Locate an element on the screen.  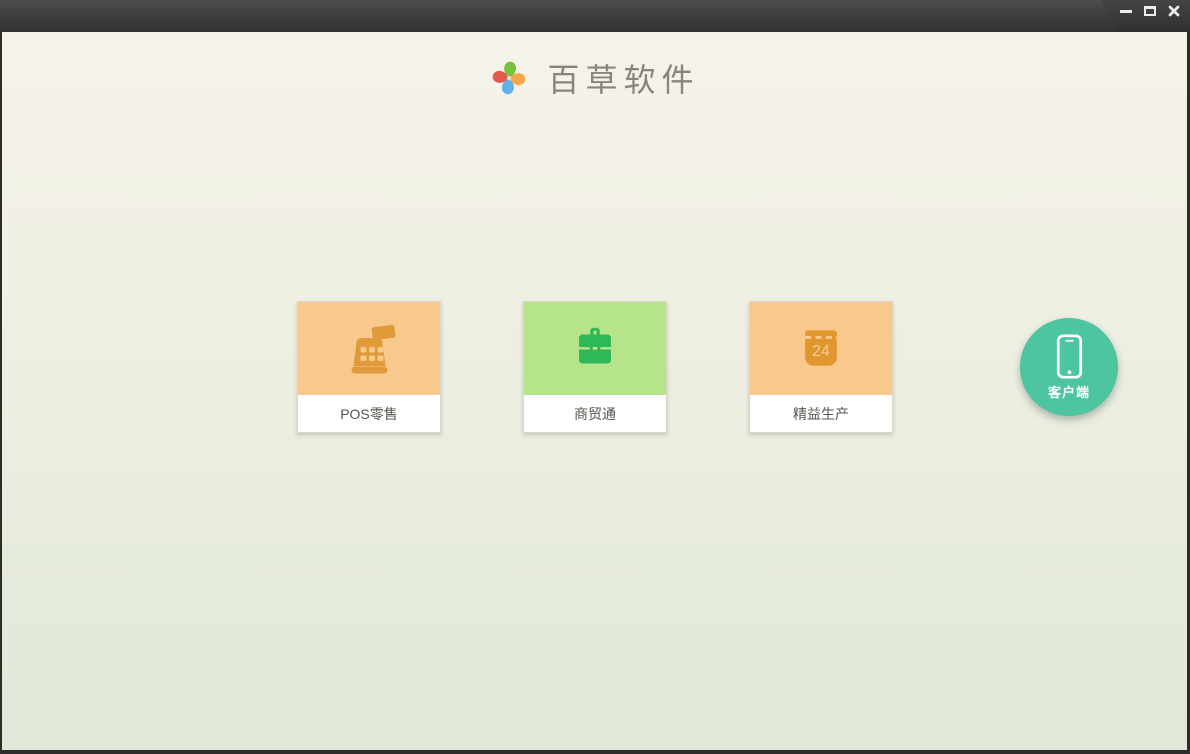
cash-register-icon is located at coordinates (373, 348).